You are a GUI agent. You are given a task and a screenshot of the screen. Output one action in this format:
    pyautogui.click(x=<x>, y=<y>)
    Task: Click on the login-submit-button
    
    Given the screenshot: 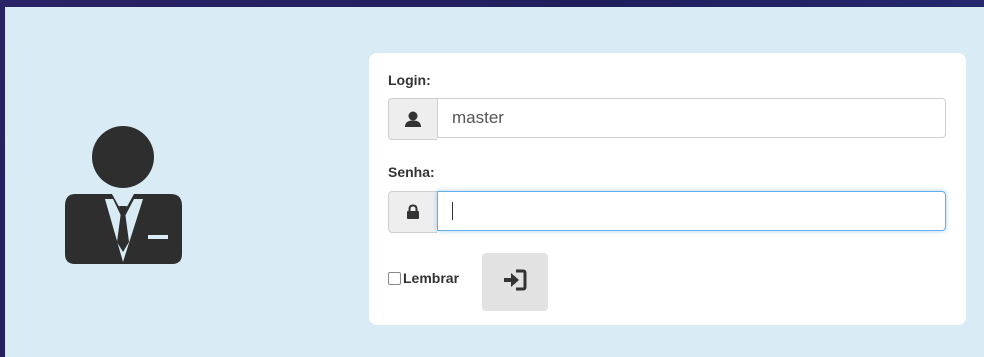 What is the action you would take?
    pyautogui.click(x=515, y=282)
    